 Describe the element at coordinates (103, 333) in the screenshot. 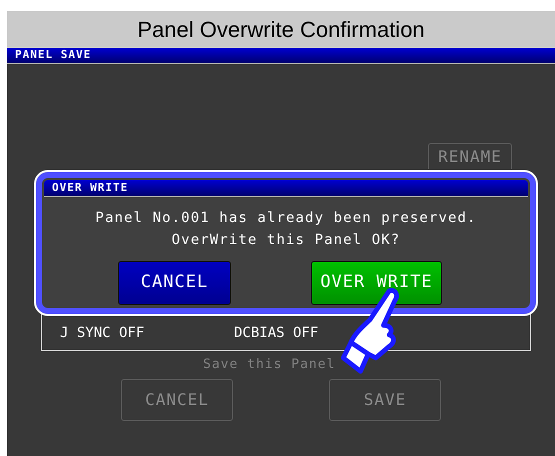

I see `setting-text: J SYNC OFF` at that location.